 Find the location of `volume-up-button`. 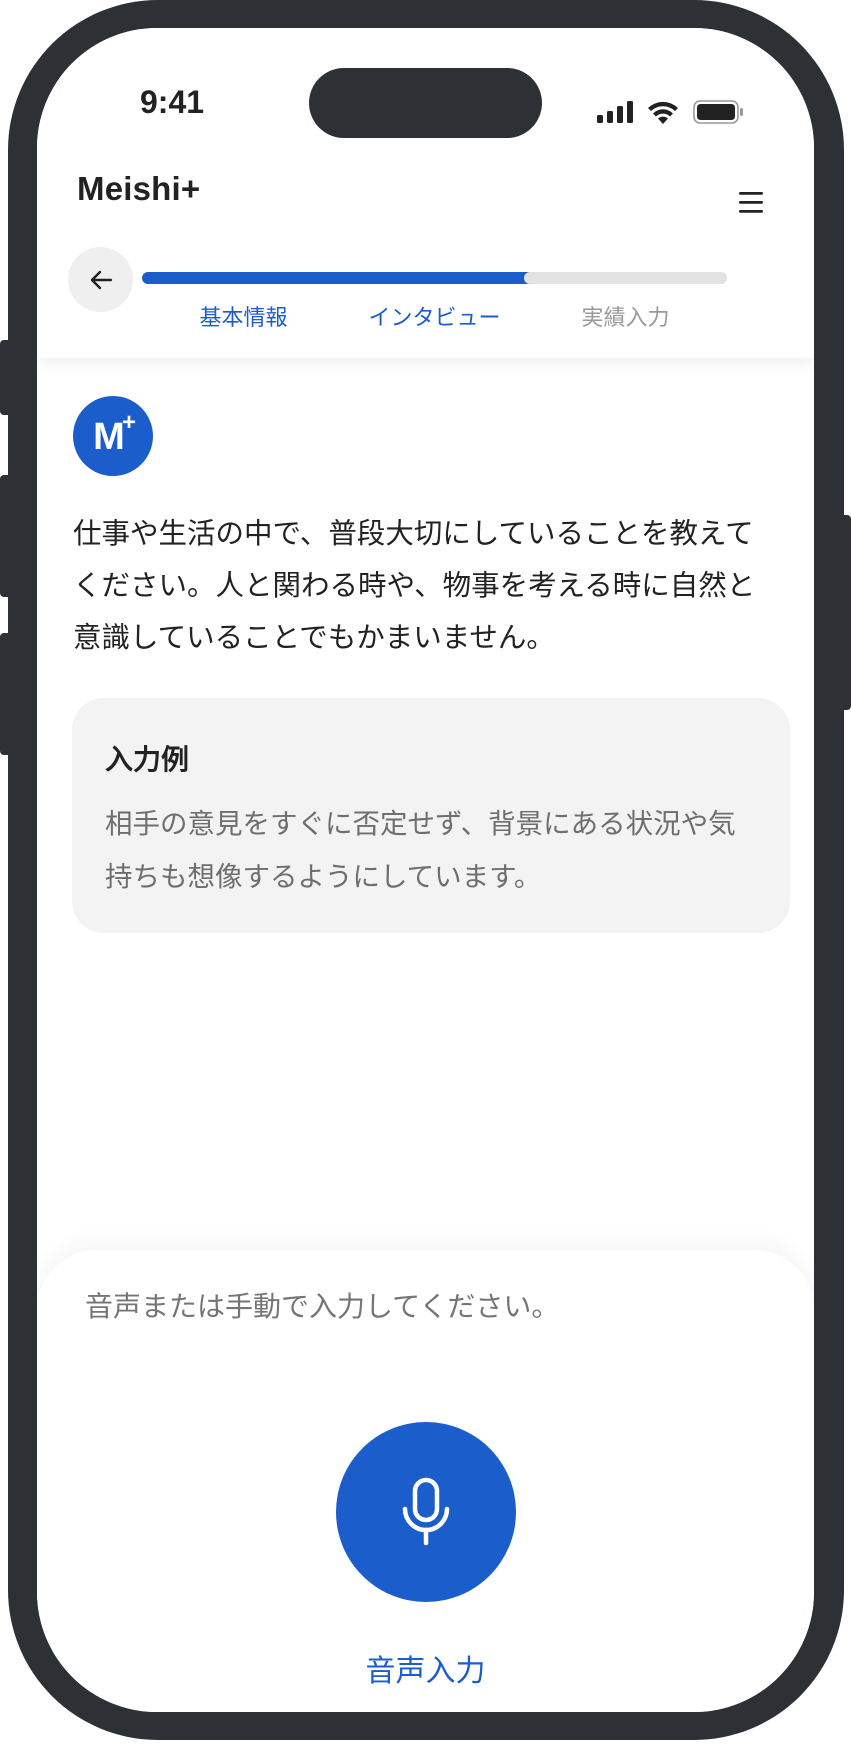

volume-up-button is located at coordinates (6, 536).